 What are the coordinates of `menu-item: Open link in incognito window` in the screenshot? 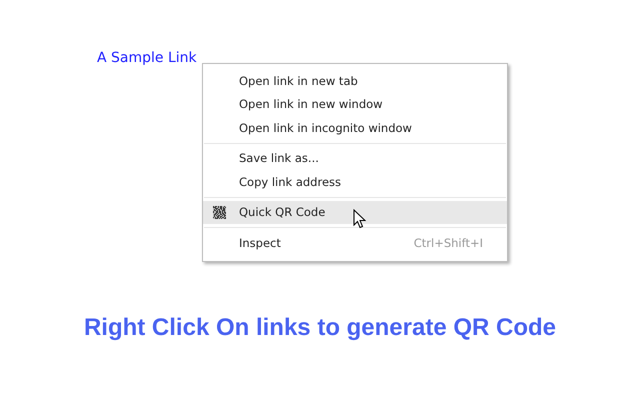 It's located at (355, 128).